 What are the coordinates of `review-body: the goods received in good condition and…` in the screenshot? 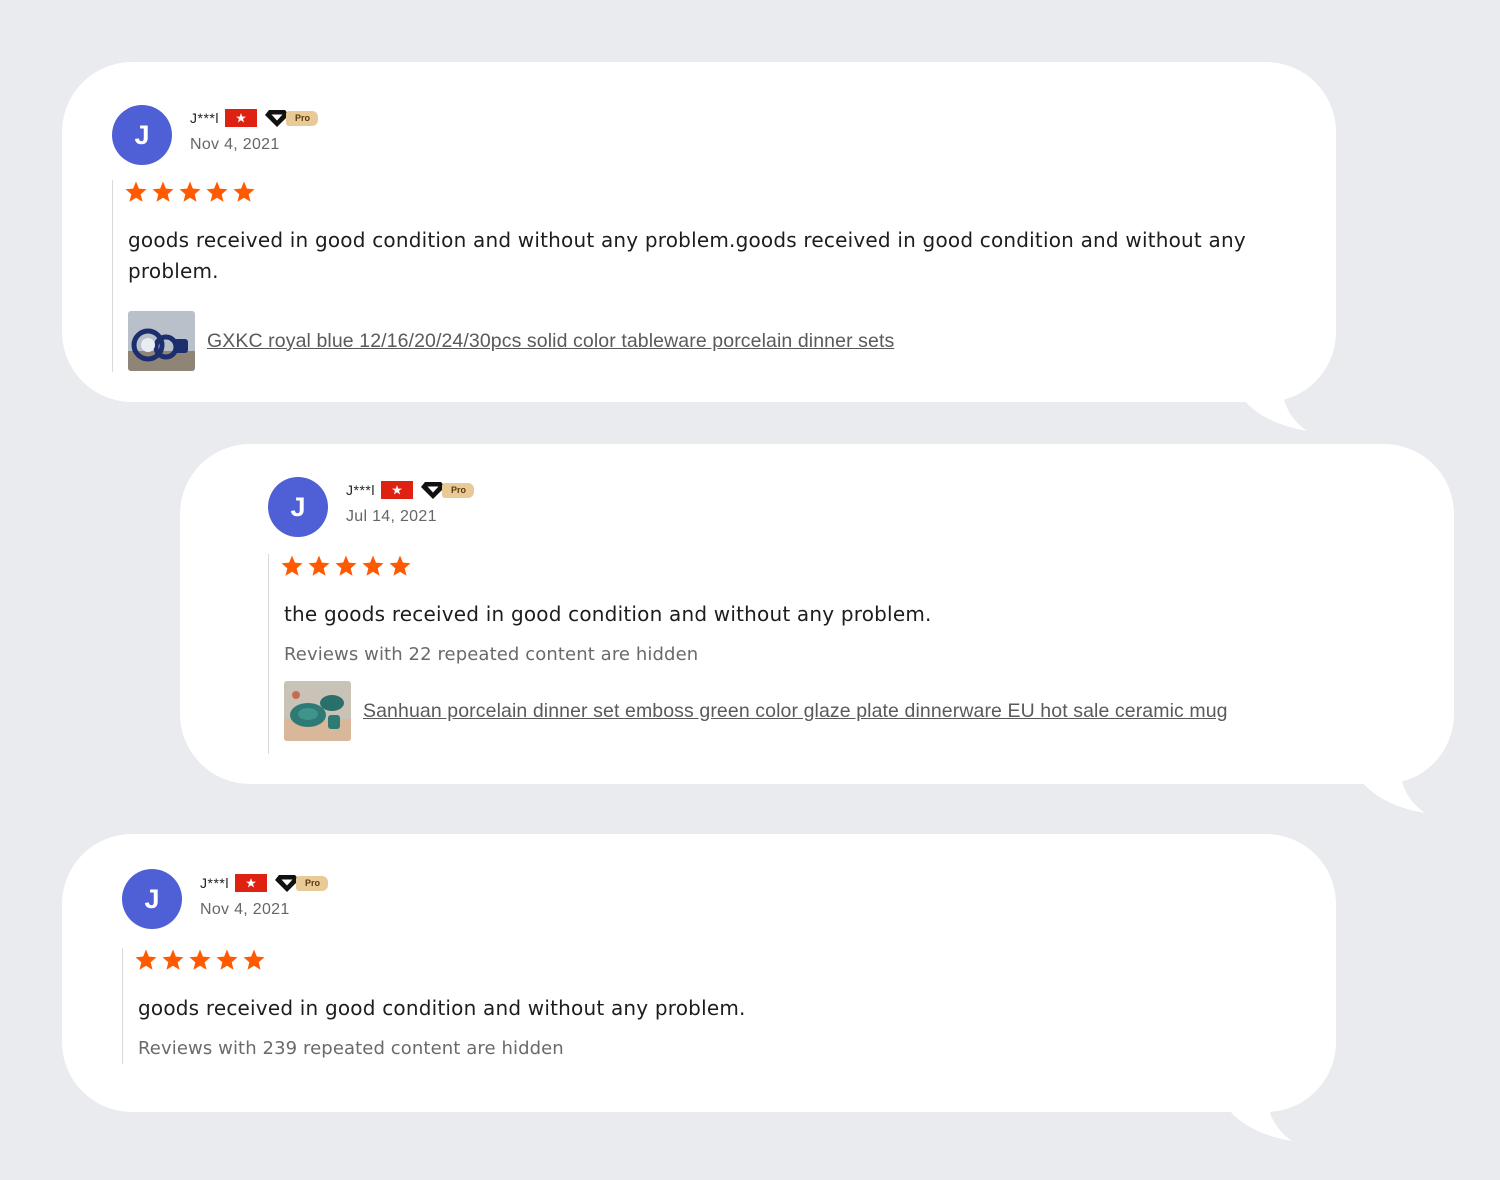 It's located at (828, 654).